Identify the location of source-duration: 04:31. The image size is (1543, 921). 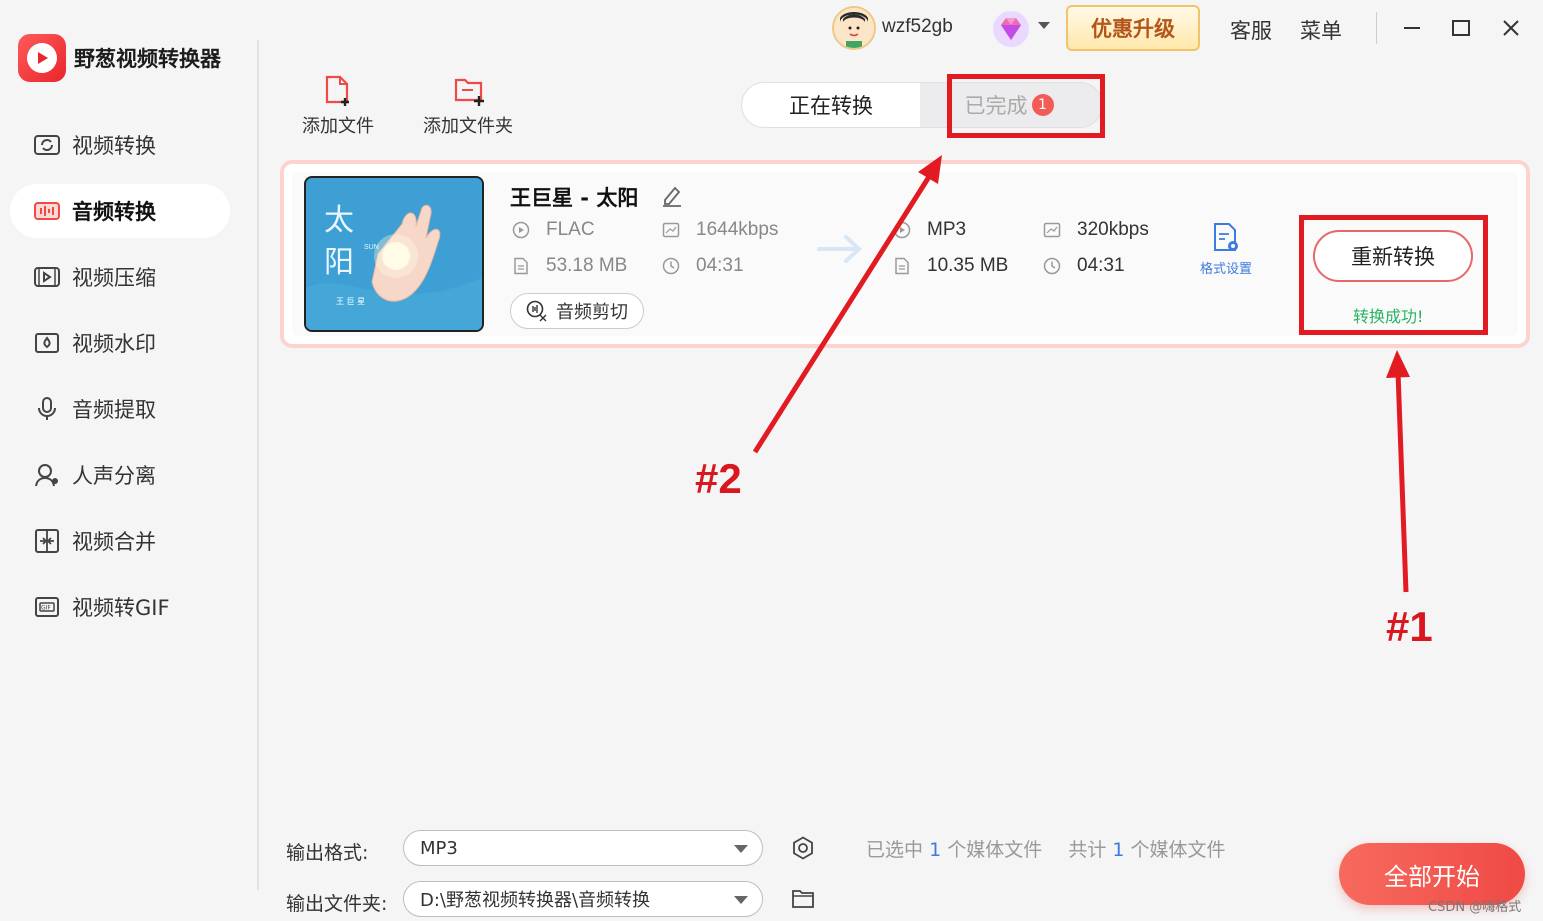
(703, 266).